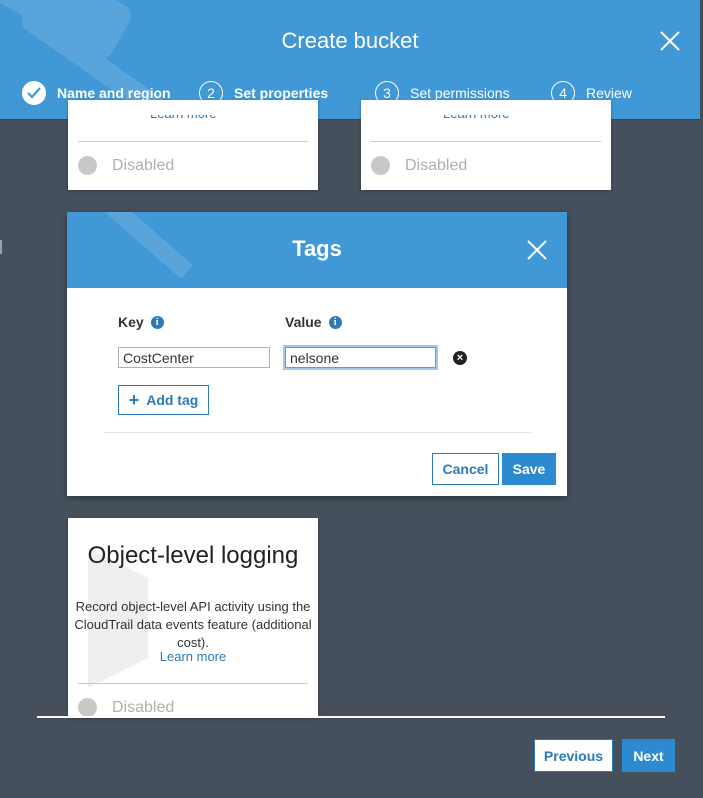 The height and width of the screenshot is (798, 703). I want to click on footer-divider, so click(351, 717).